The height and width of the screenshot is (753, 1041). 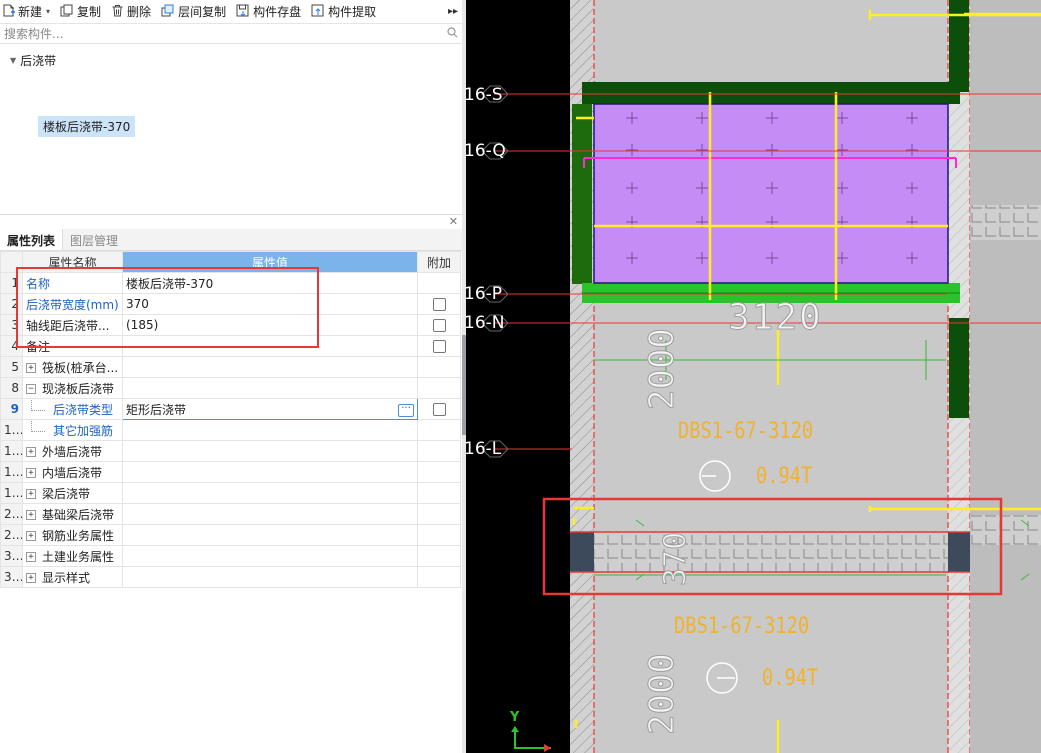 I want to click on row-number: 10, so click(x=11, y=430).